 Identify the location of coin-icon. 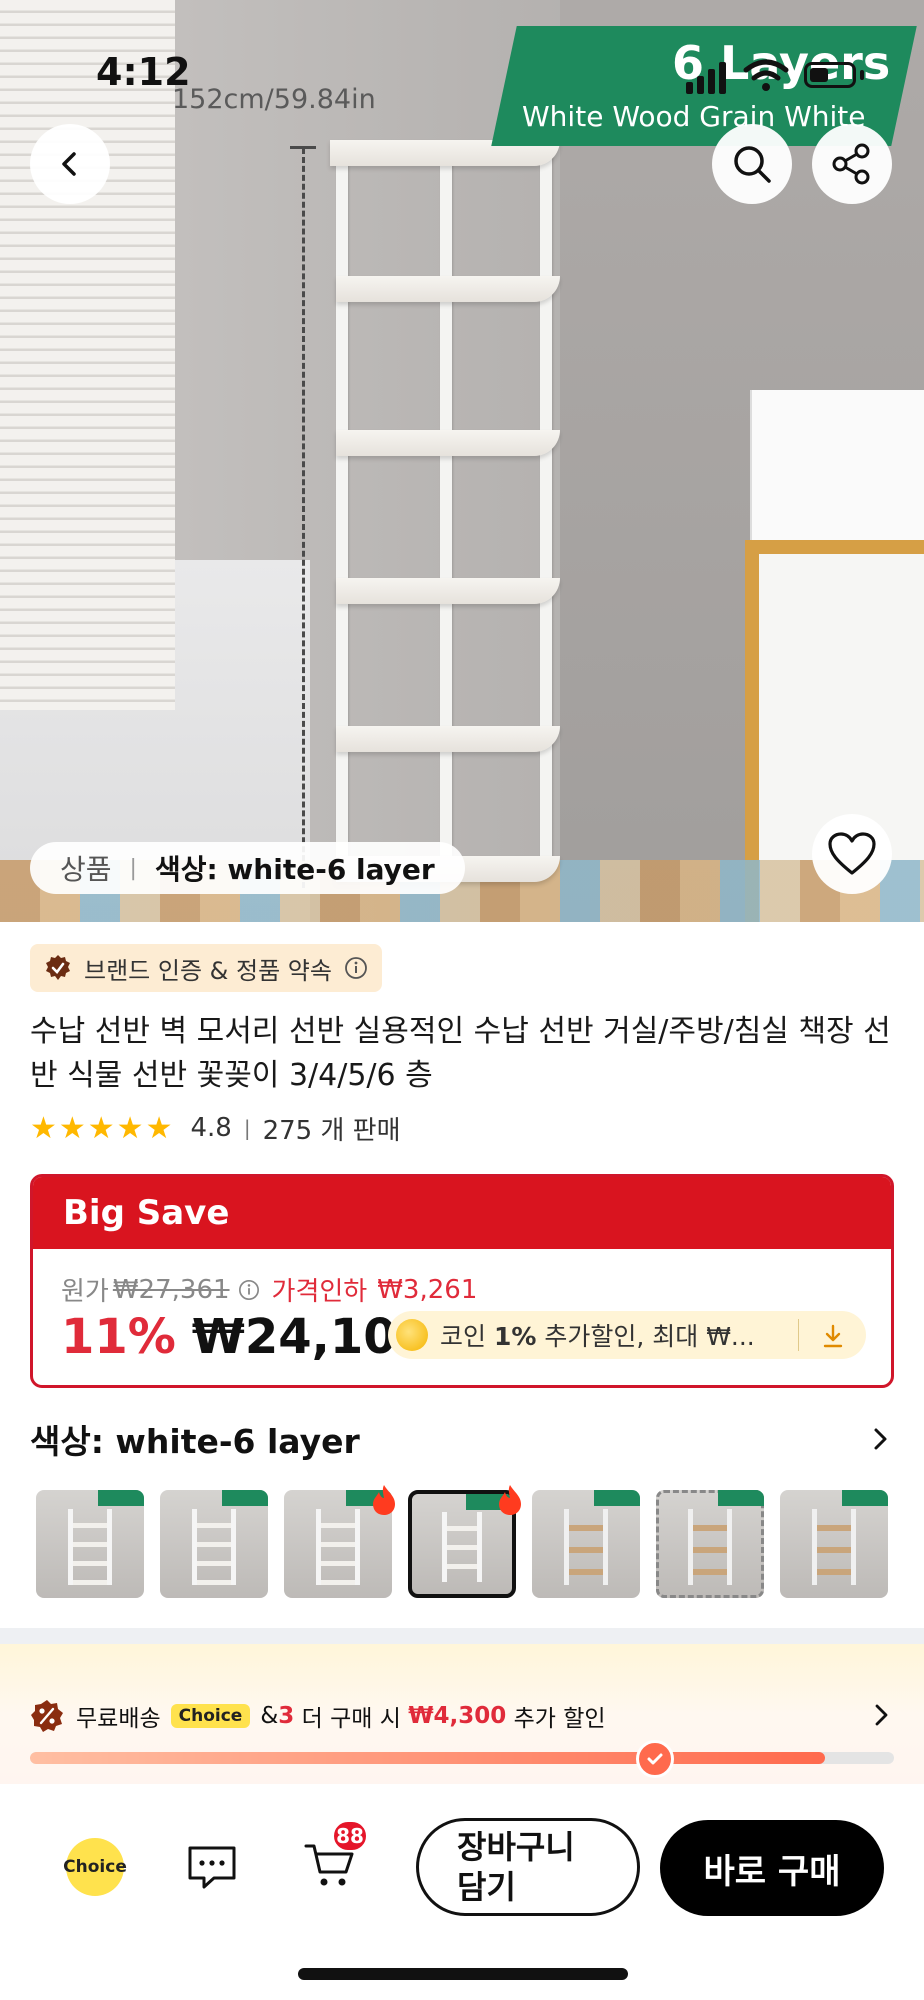
(412, 1335).